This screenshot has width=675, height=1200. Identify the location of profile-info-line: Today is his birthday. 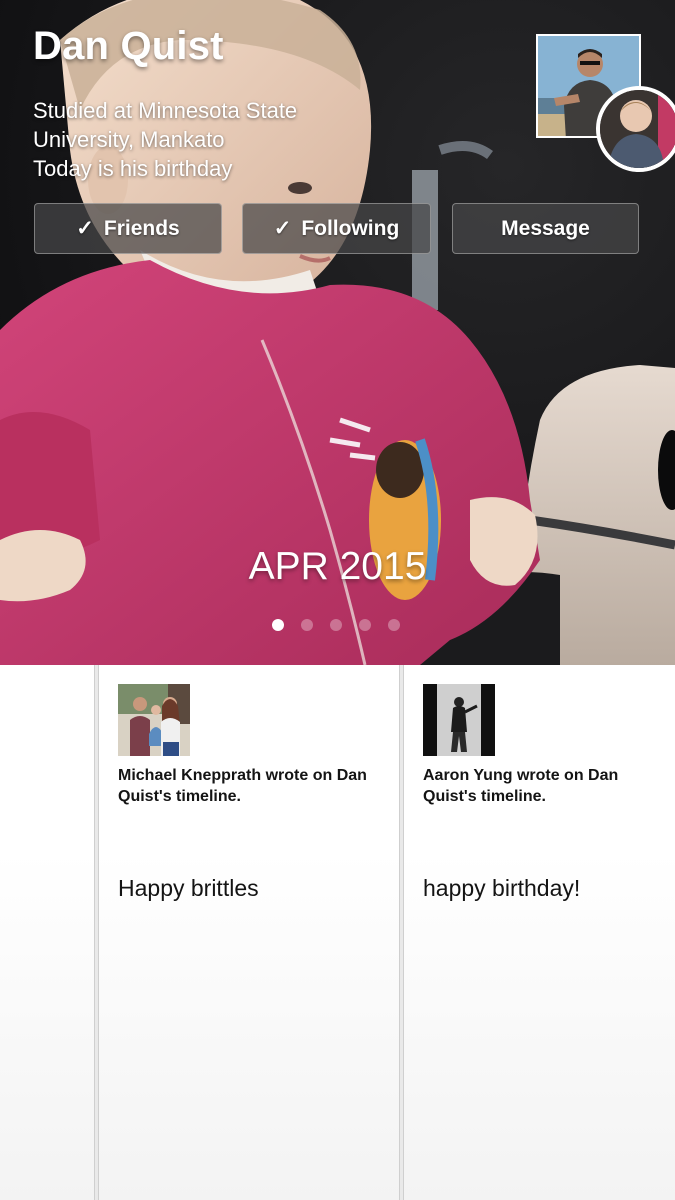
(133, 168).